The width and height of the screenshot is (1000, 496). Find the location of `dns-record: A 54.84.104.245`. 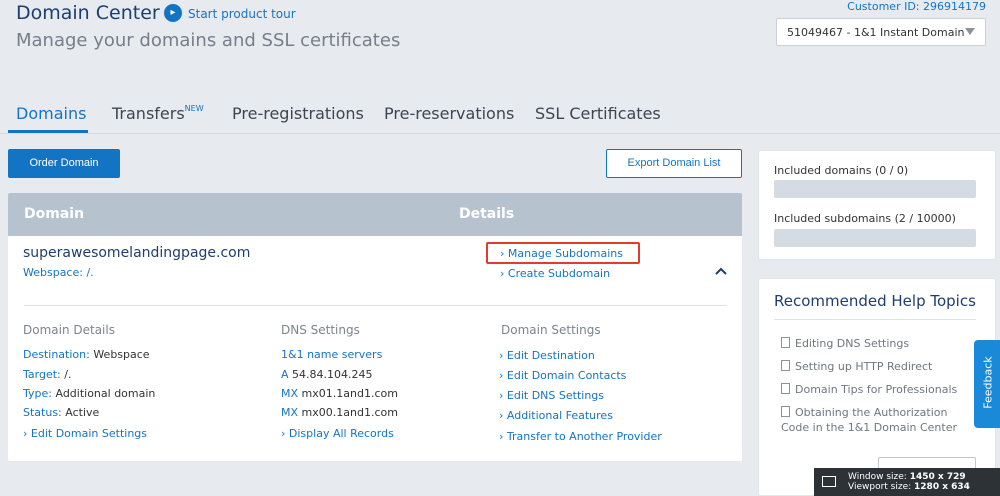

dns-record: A 54.84.104.245 is located at coordinates (327, 374).